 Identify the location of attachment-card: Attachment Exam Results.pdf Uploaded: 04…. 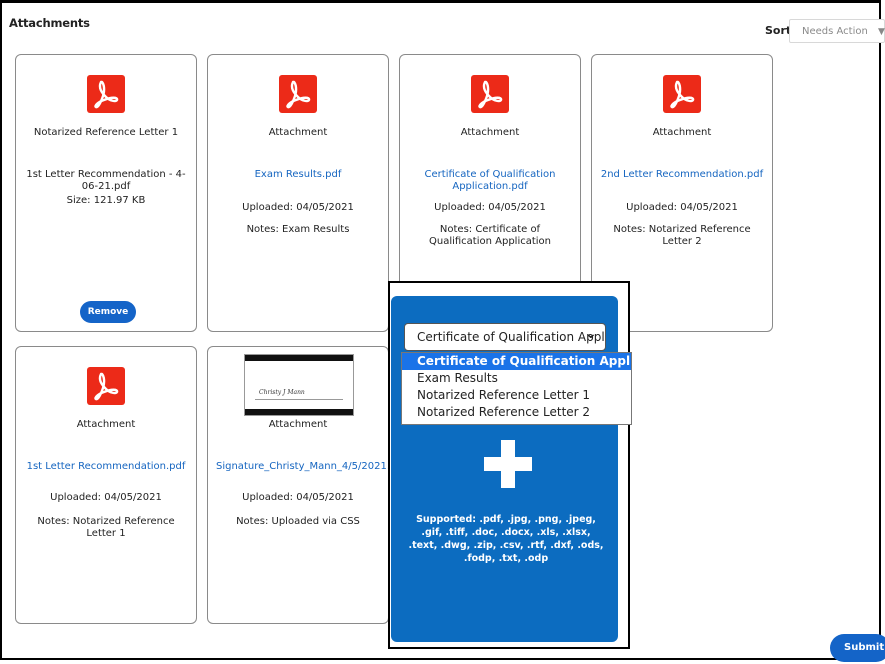
(298, 193).